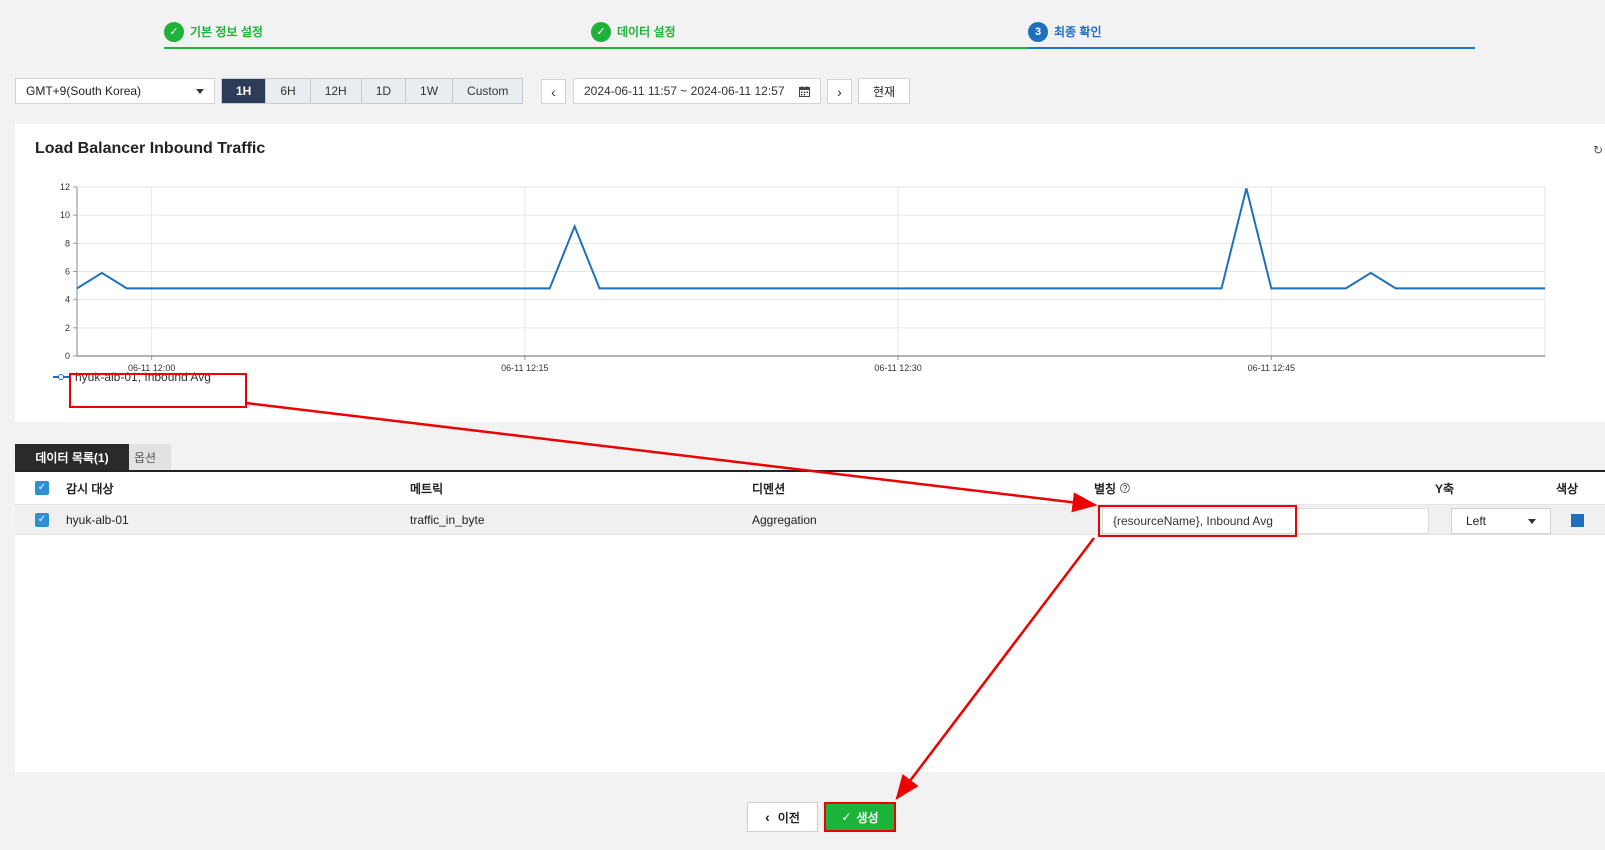  What do you see at coordinates (1501, 521) in the screenshot?
I see `yaxis-select: Left` at bounding box center [1501, 521].